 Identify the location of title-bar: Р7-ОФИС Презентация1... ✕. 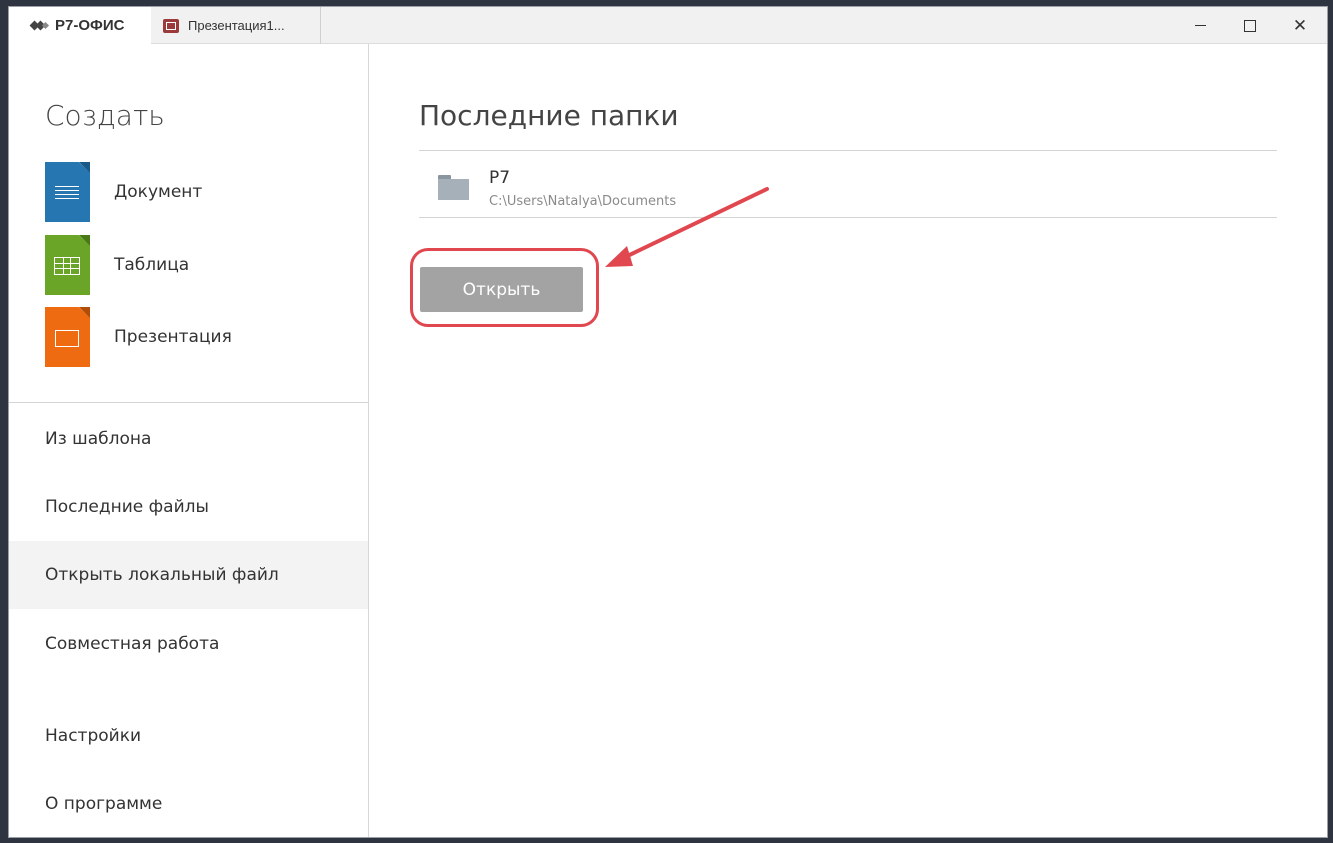
(668, 25).